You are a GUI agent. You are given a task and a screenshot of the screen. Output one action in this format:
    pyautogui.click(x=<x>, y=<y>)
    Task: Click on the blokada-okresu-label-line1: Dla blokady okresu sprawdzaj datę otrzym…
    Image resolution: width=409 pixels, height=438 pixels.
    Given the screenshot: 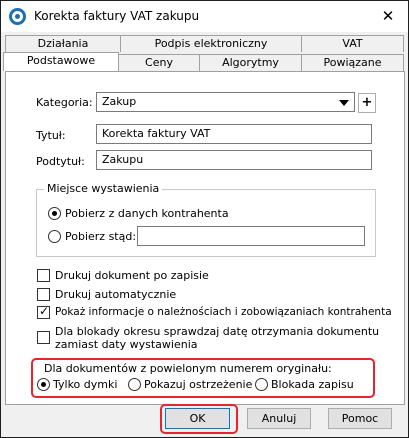 What is the action you would take?
    pyautogui.click(x=217, y=331)
    